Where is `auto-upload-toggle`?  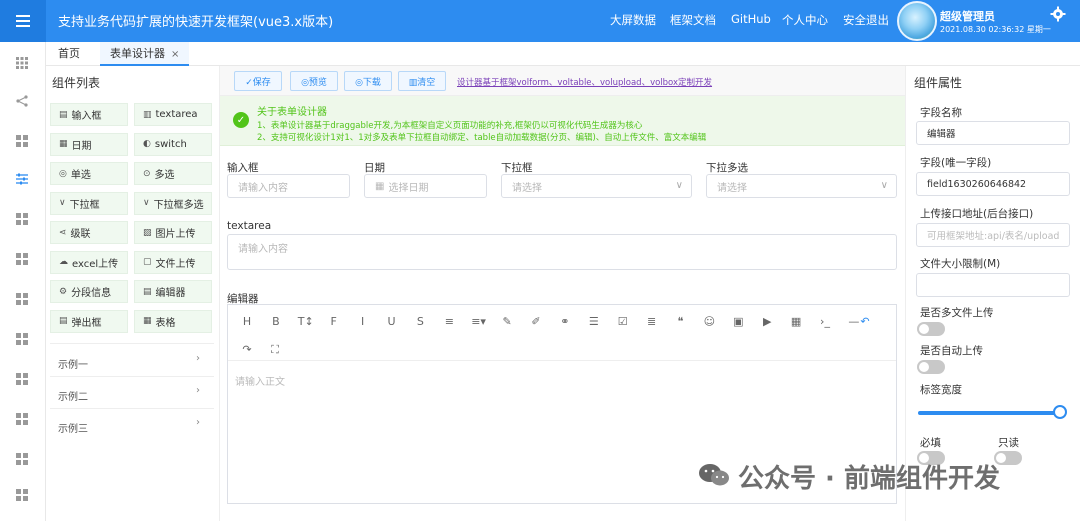
auto-upload-toggle is located at coordinates (931, 367).